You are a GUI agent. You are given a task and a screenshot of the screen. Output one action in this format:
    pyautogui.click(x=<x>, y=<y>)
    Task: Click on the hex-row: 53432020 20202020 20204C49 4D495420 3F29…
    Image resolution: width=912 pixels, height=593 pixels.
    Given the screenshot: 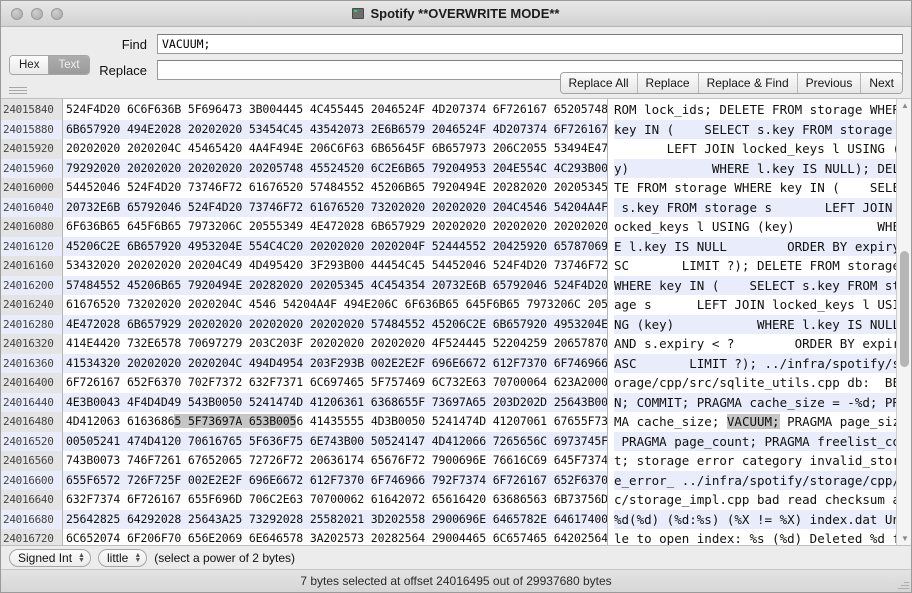 What is the action you would take?
    pyautogui.click(x=335, y=266)
    